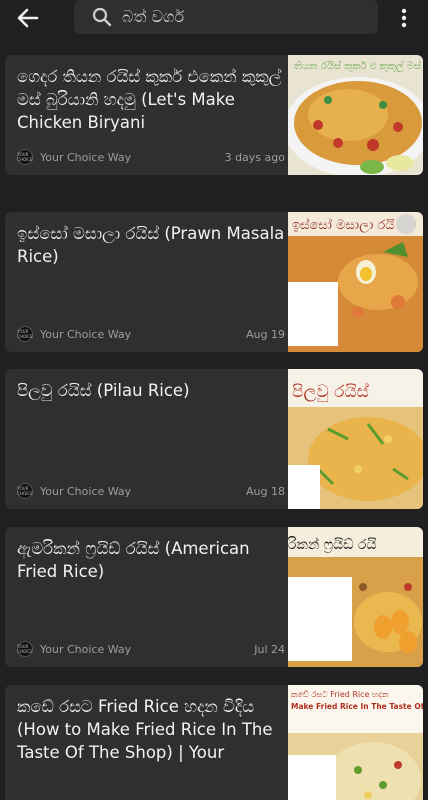  Describe the element at coordinates (265, 334) in the screenshot. I see `post-date: Aug 19` at that location.